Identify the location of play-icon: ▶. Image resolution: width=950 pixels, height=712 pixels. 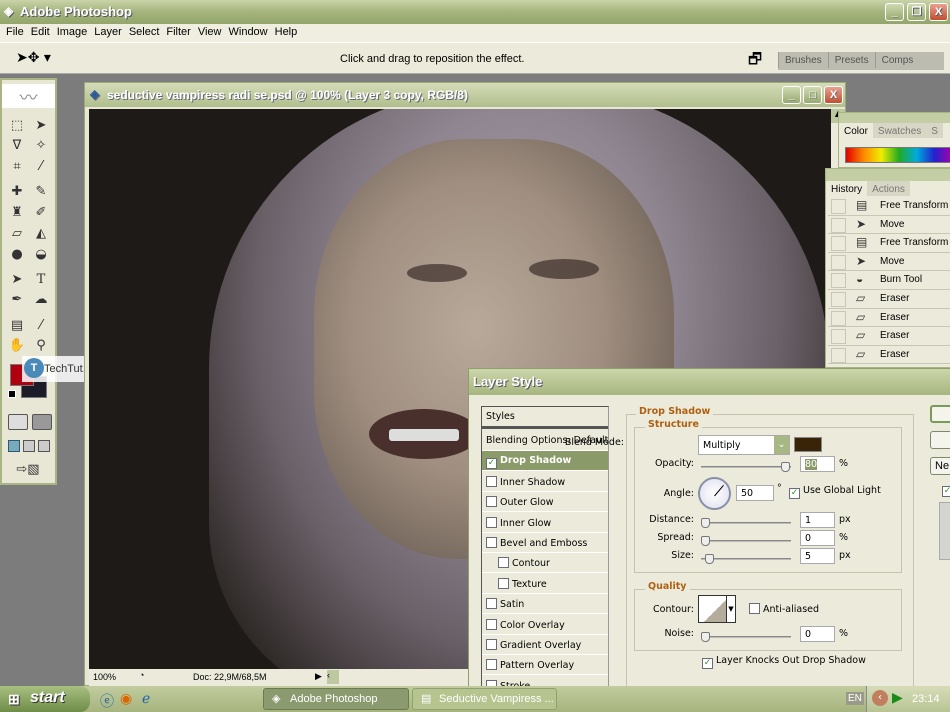
(897, 698).